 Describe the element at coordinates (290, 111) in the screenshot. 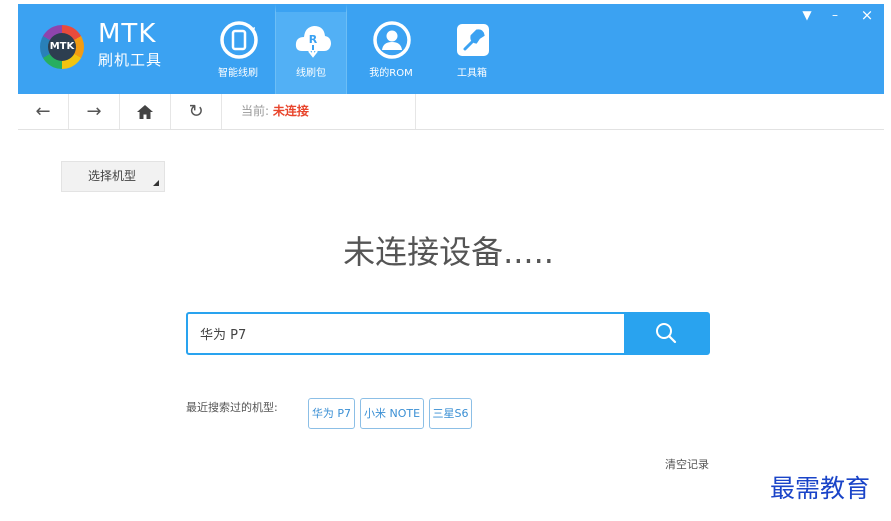

I see `status-value: 未连接` at that location.